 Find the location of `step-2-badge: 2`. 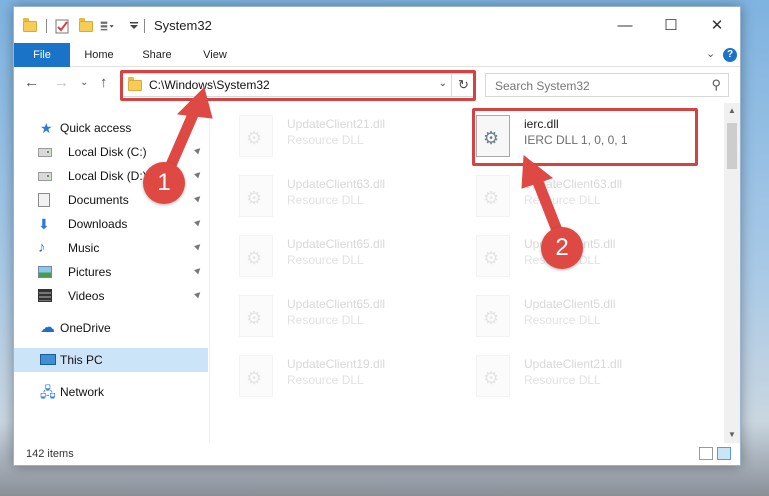

step-2-badge: 2 is located at coordinates (562, 248).